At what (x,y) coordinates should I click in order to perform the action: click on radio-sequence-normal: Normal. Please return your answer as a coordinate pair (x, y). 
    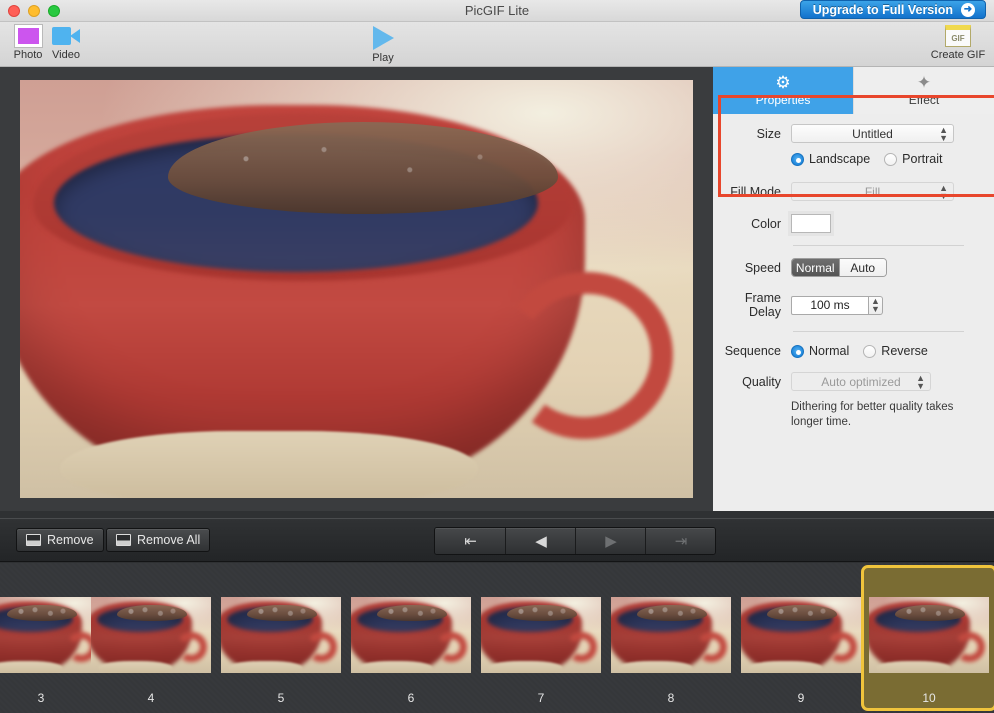
    Looking at the image, I should click on (820, 351).